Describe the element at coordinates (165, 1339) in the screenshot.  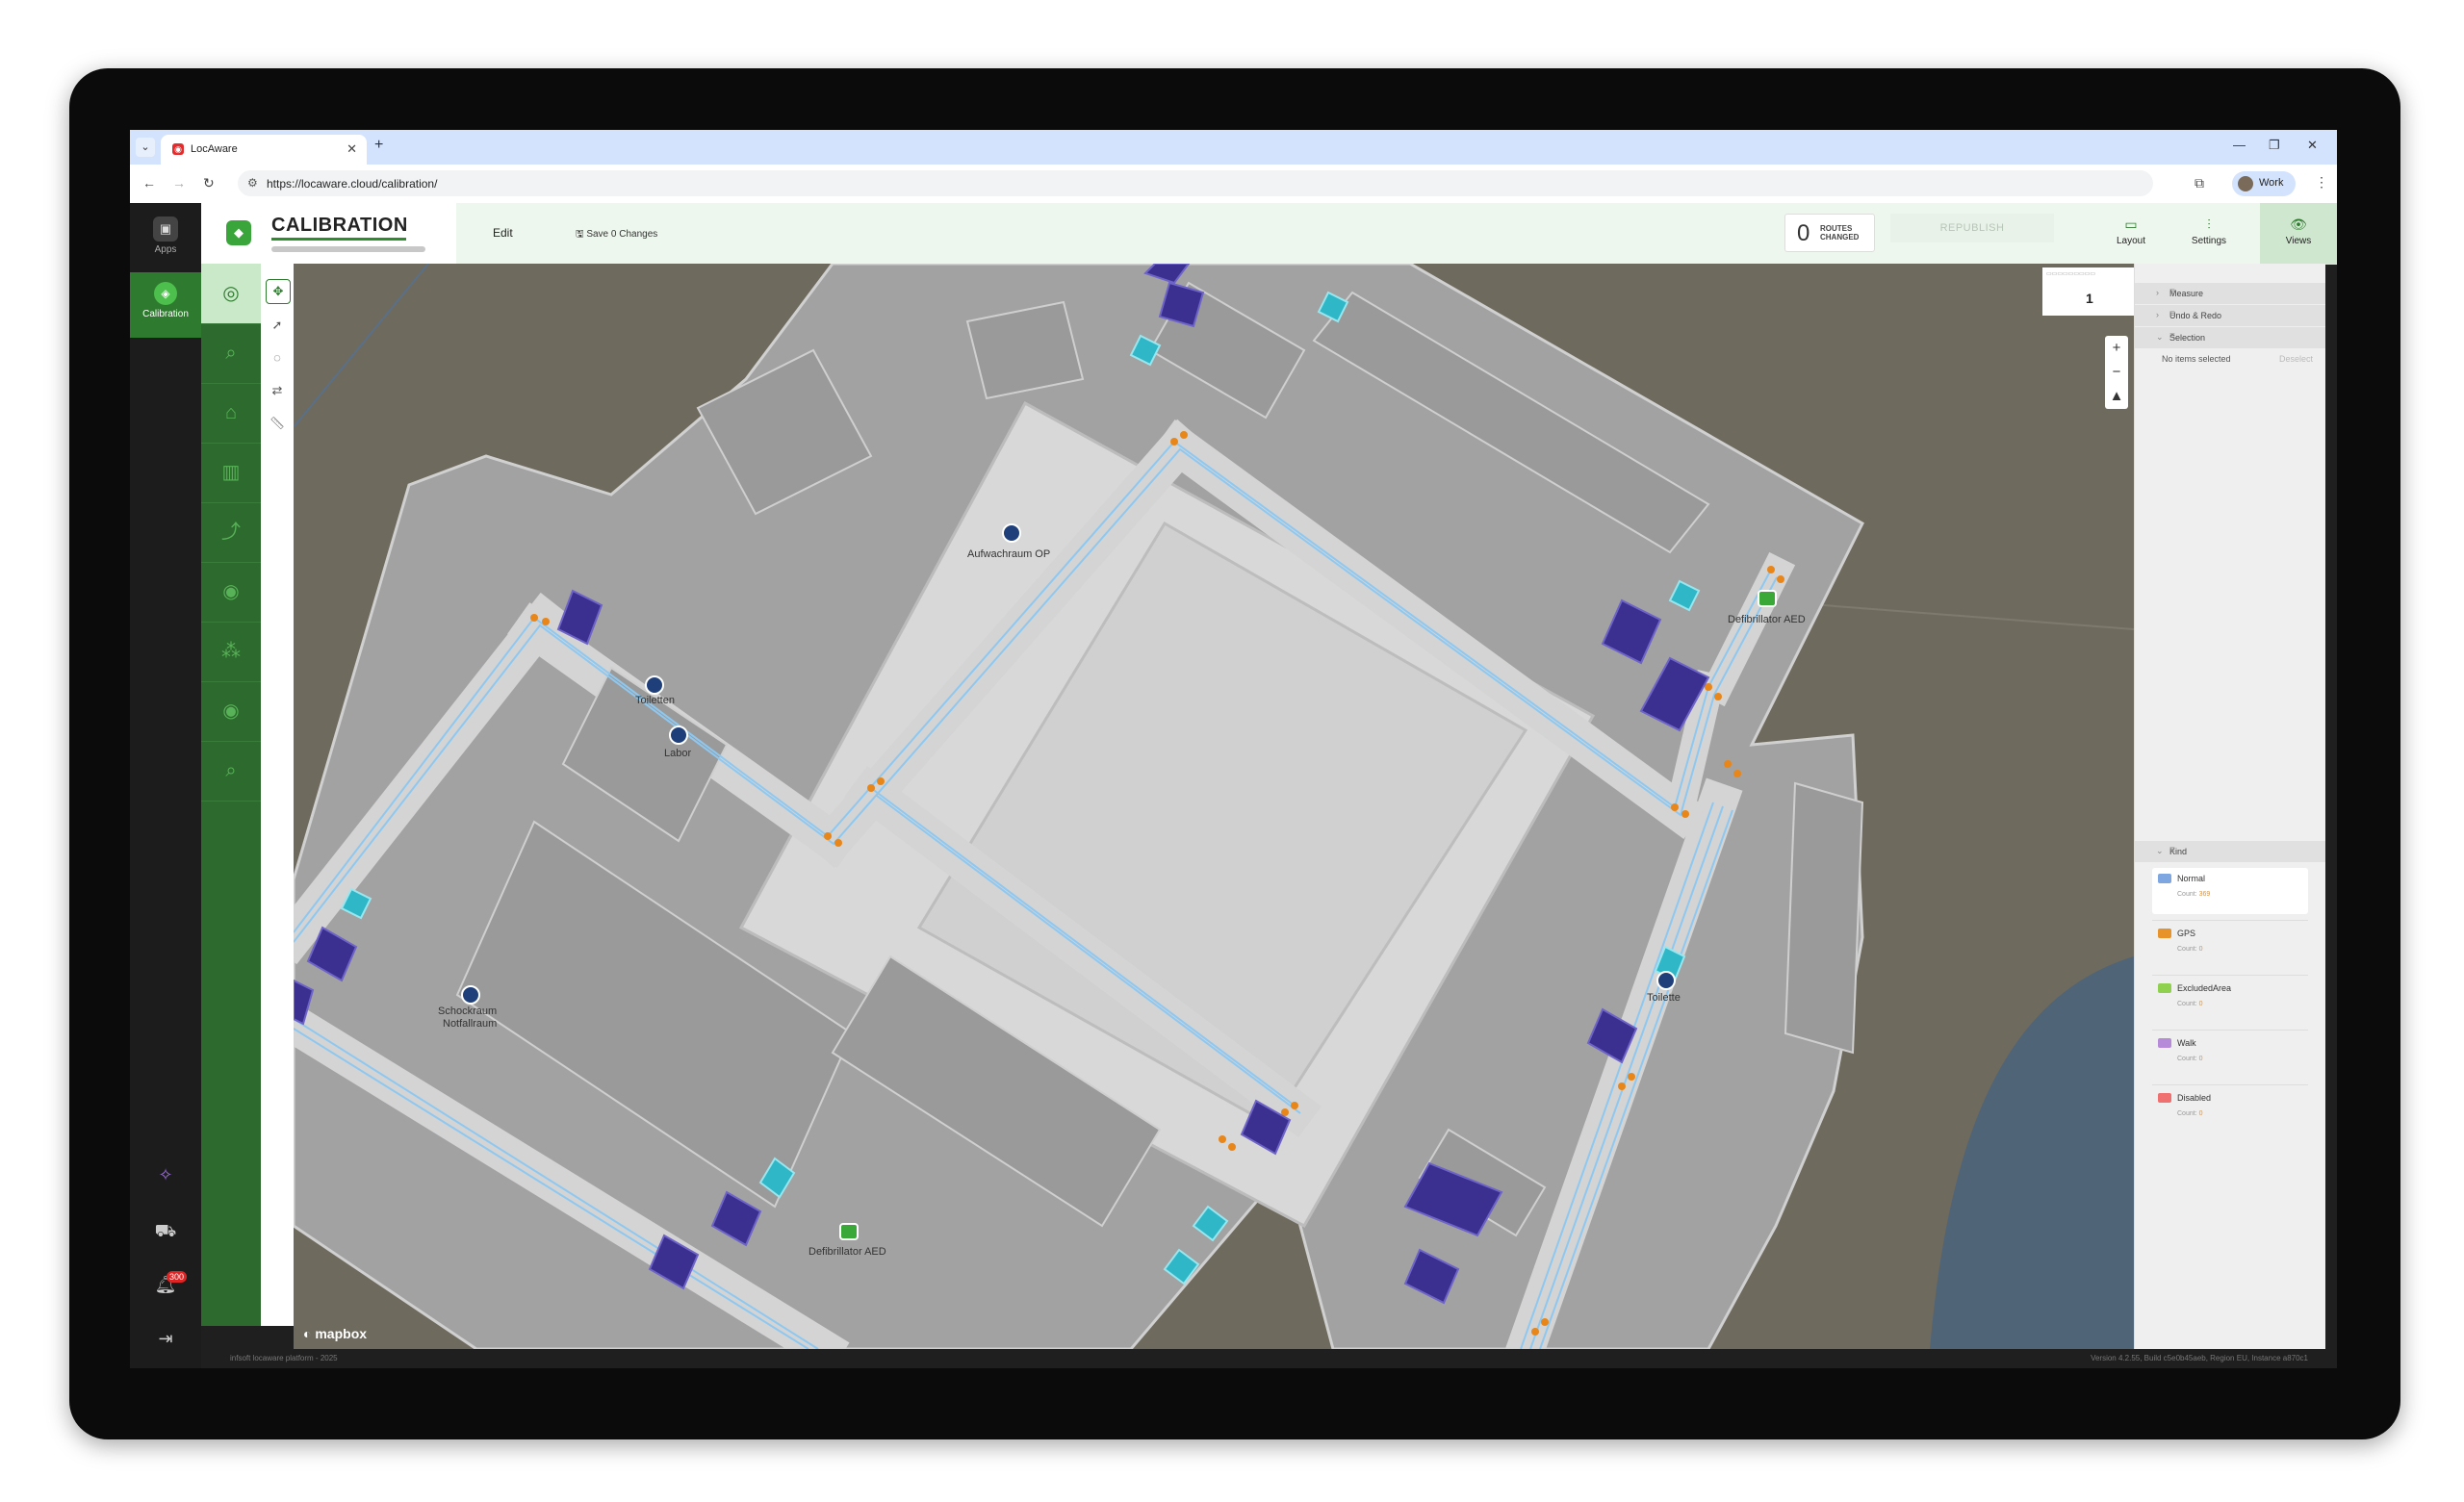
I see `logout-icon: ⇥` at that location.